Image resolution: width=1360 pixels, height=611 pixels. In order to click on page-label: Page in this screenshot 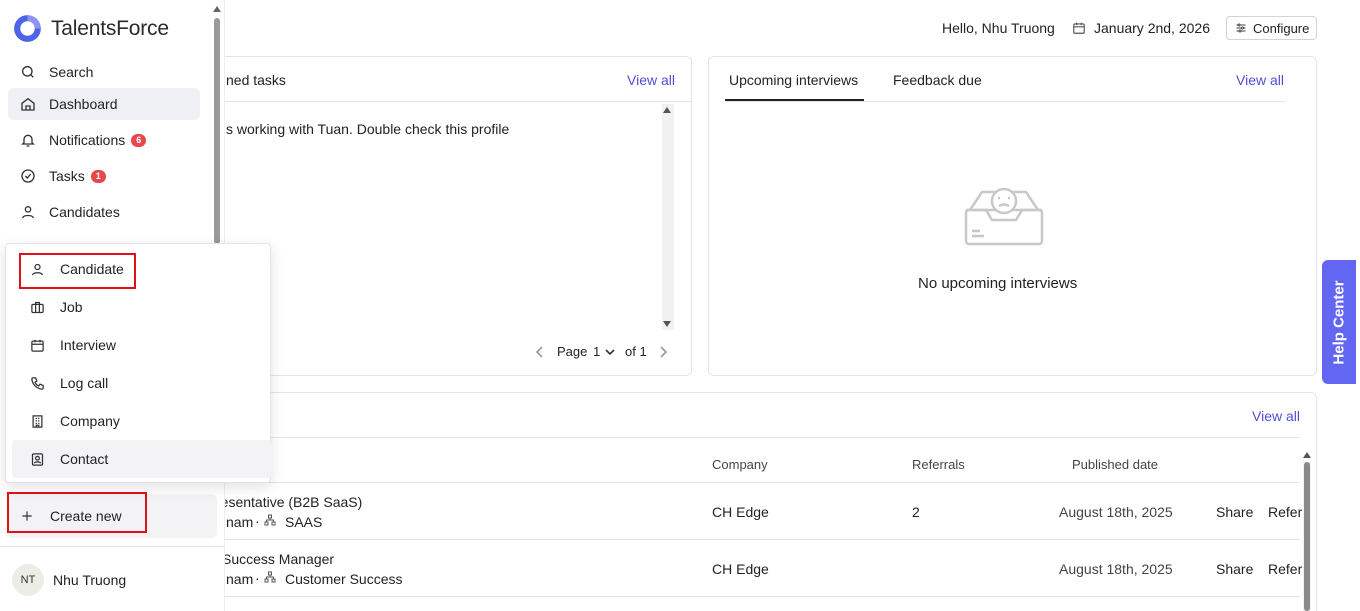, I will do `click(572, 351)`.